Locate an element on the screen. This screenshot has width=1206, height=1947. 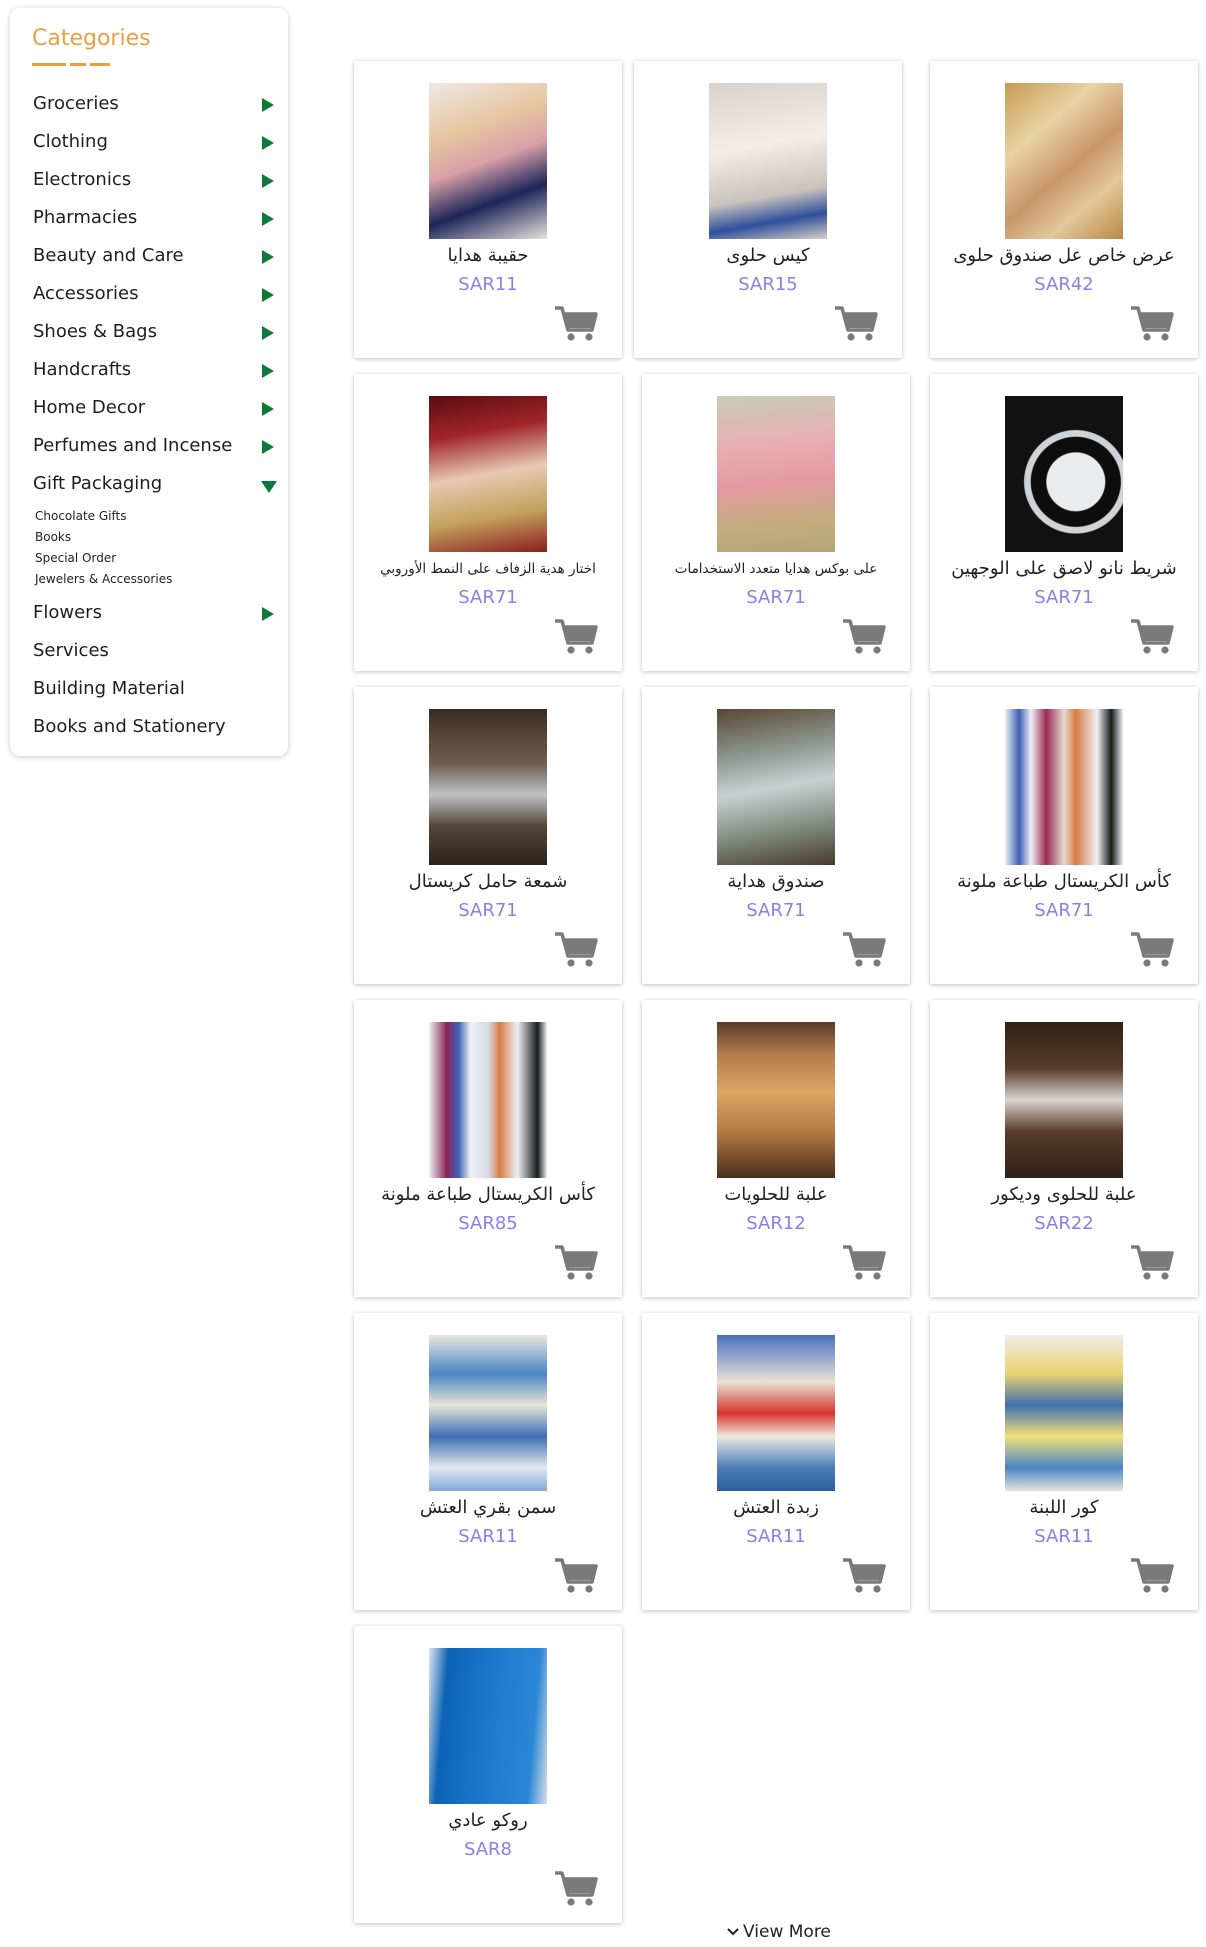
product-name: كور اللبنة is located at coordinates (1064, 1508).